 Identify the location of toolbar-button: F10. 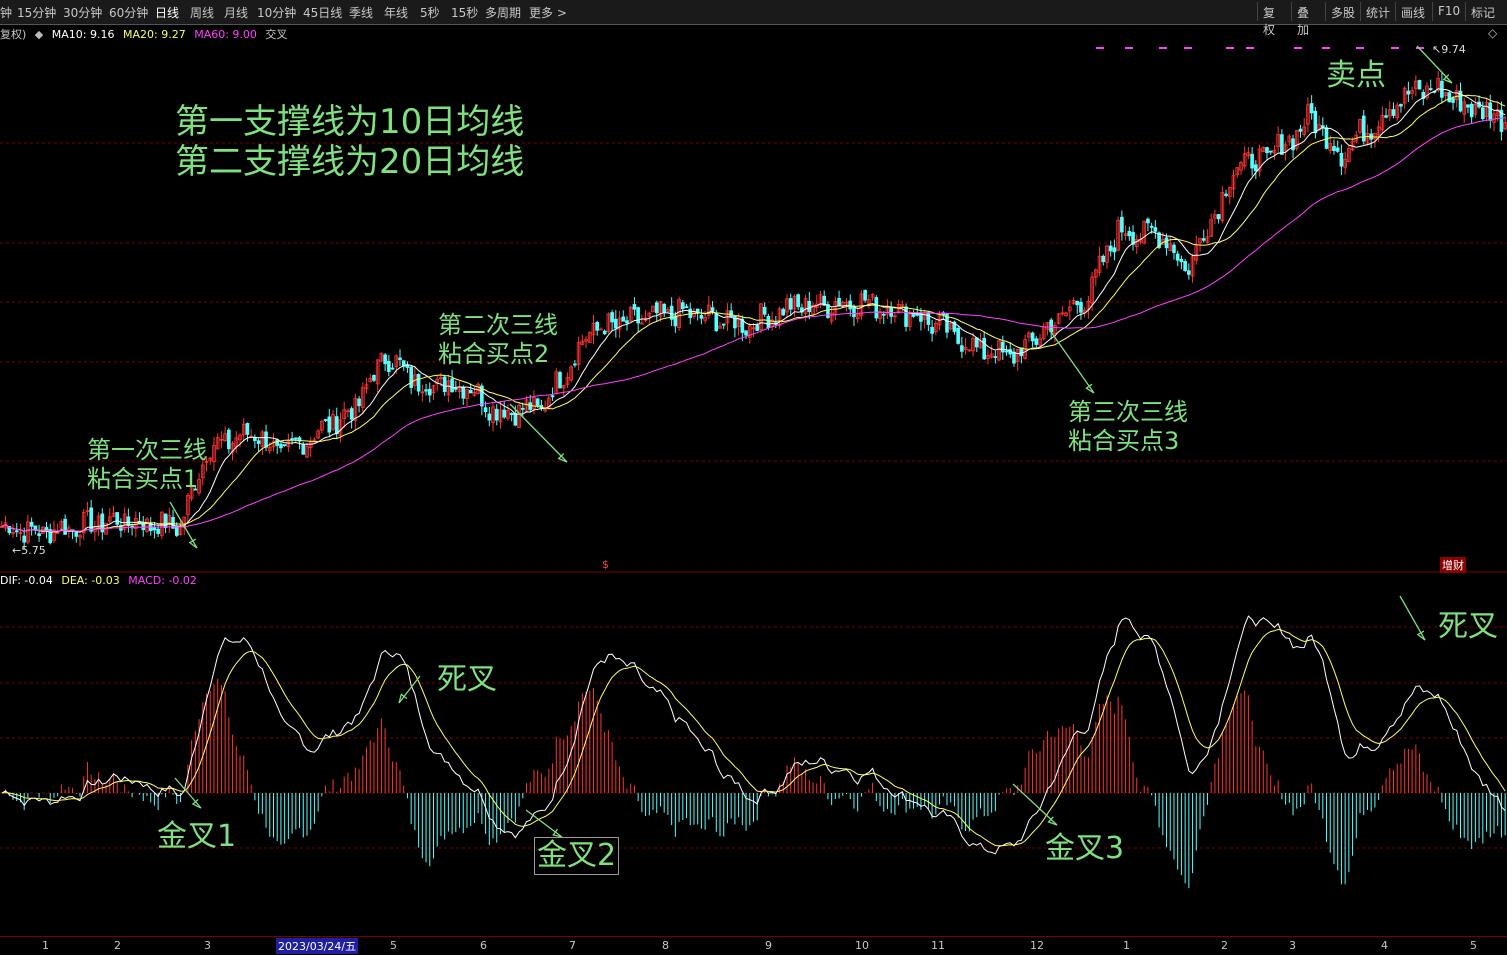
(1448, 11).